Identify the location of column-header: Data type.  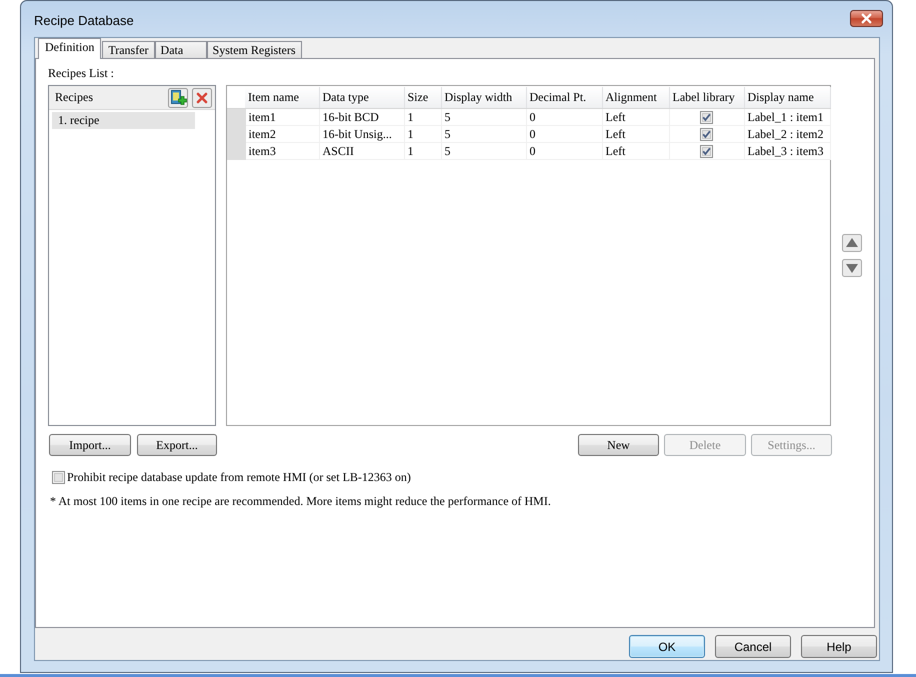
(361, 97).